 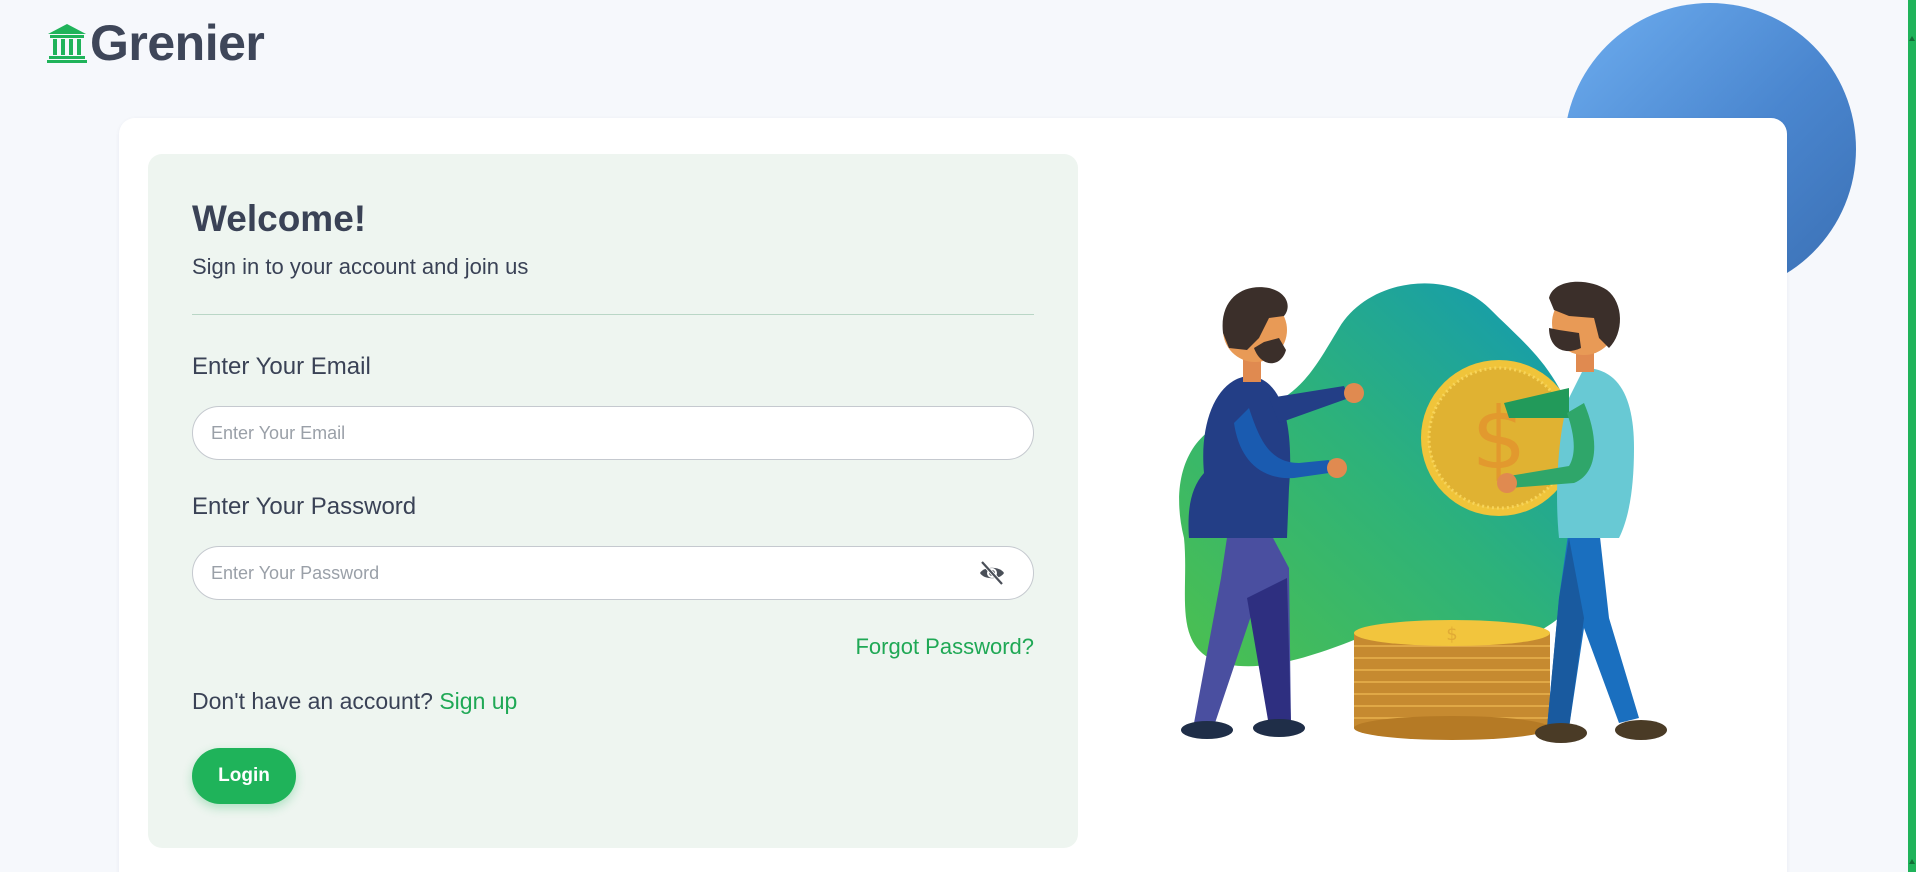 What do you see at coordinates (67, 43) in the screenshot?
I see `bank-icon` at bounding box center [67, 43].